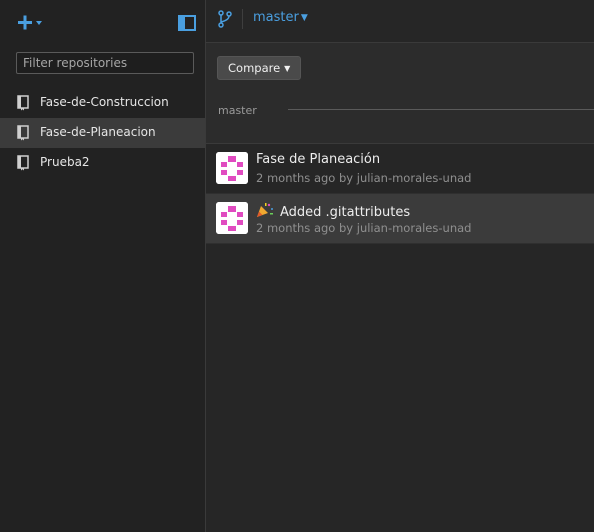  Describe the element at coordinates (102, 22) in the screenshot. I see `sidebar-toolbar` at that location.